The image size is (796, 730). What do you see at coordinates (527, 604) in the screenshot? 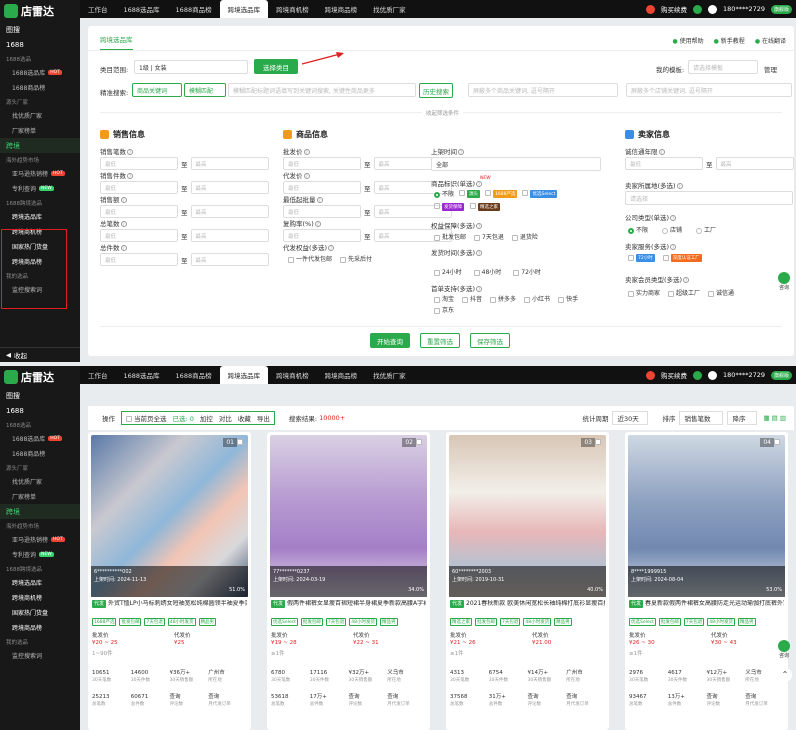
I see `product-title: 代发2021春秋新款 欧美休闲宽松长袖纯棉打底衫显瘦百搭上衣女` at bounding box center [527, 604].